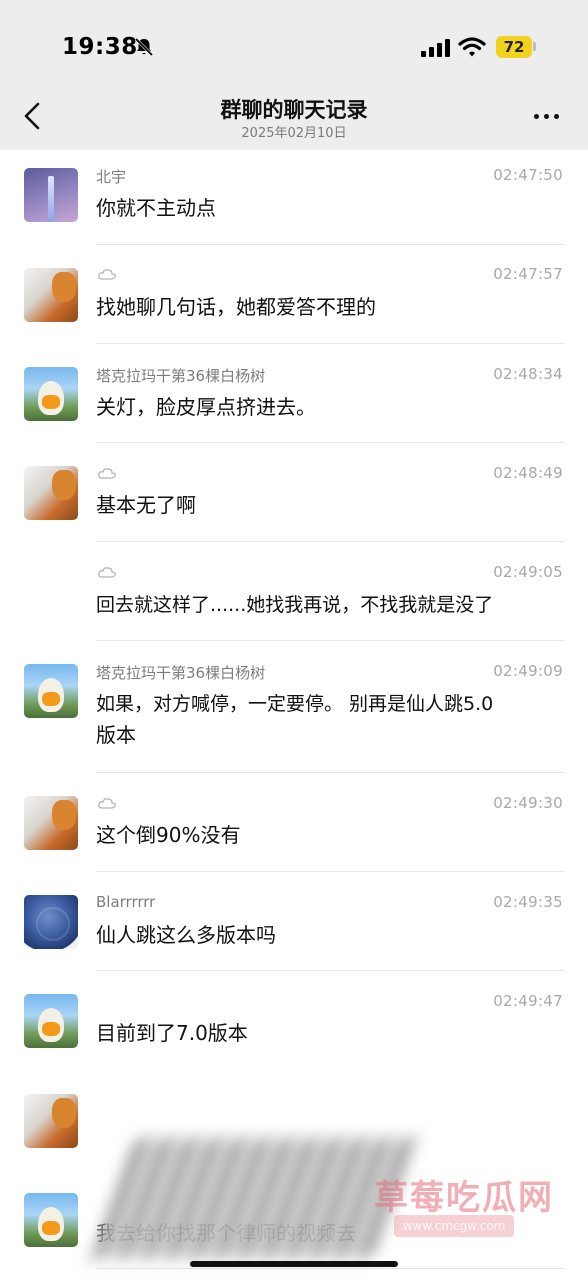 This screenshot has width=588, height=1280. Describe the element at coordinates (472, 47) in the screenshot. I see `wifi-icon` at that location.